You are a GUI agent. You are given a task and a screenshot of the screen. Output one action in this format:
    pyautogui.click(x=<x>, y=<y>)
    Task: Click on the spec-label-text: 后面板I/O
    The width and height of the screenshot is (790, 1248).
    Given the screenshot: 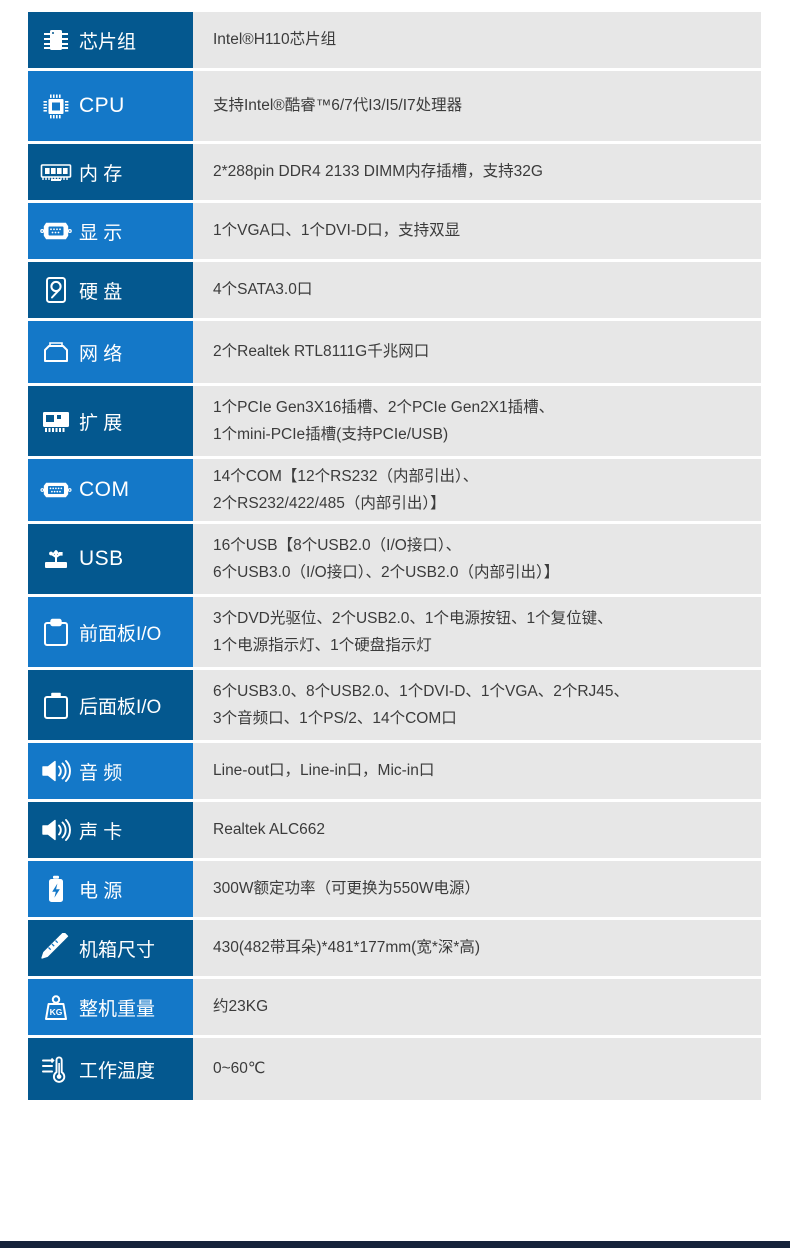 What is the action you would take?
    pyautogui.click(x=120, y=707)
    